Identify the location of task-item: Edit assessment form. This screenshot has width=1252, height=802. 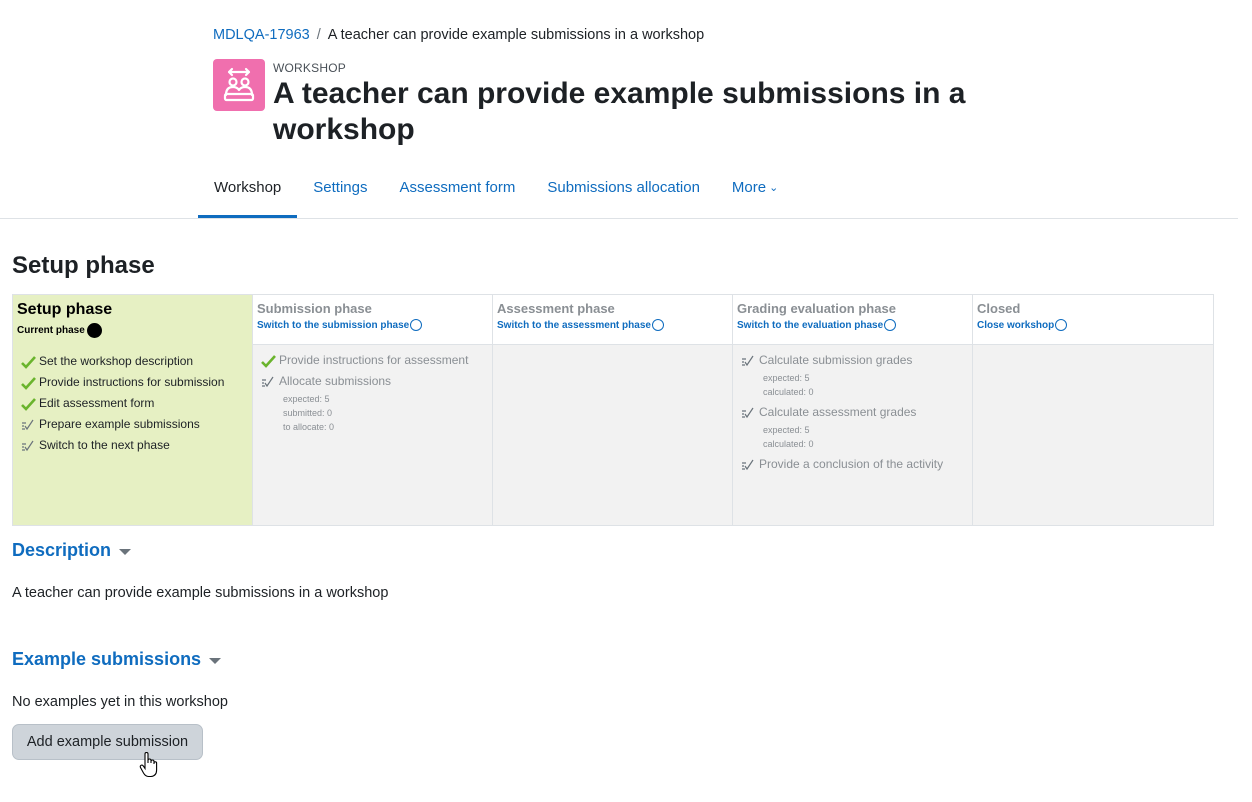
(134, 404).